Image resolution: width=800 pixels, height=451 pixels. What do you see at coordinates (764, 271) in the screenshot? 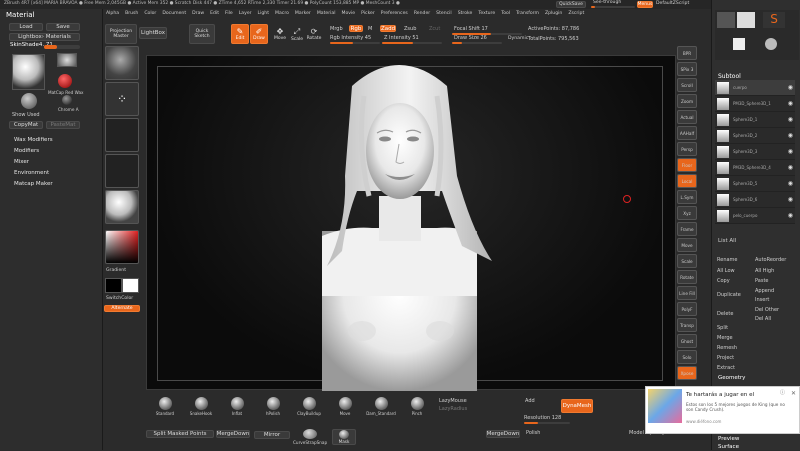
I see `all-high-button: All High` at bounding box center [764, 271].